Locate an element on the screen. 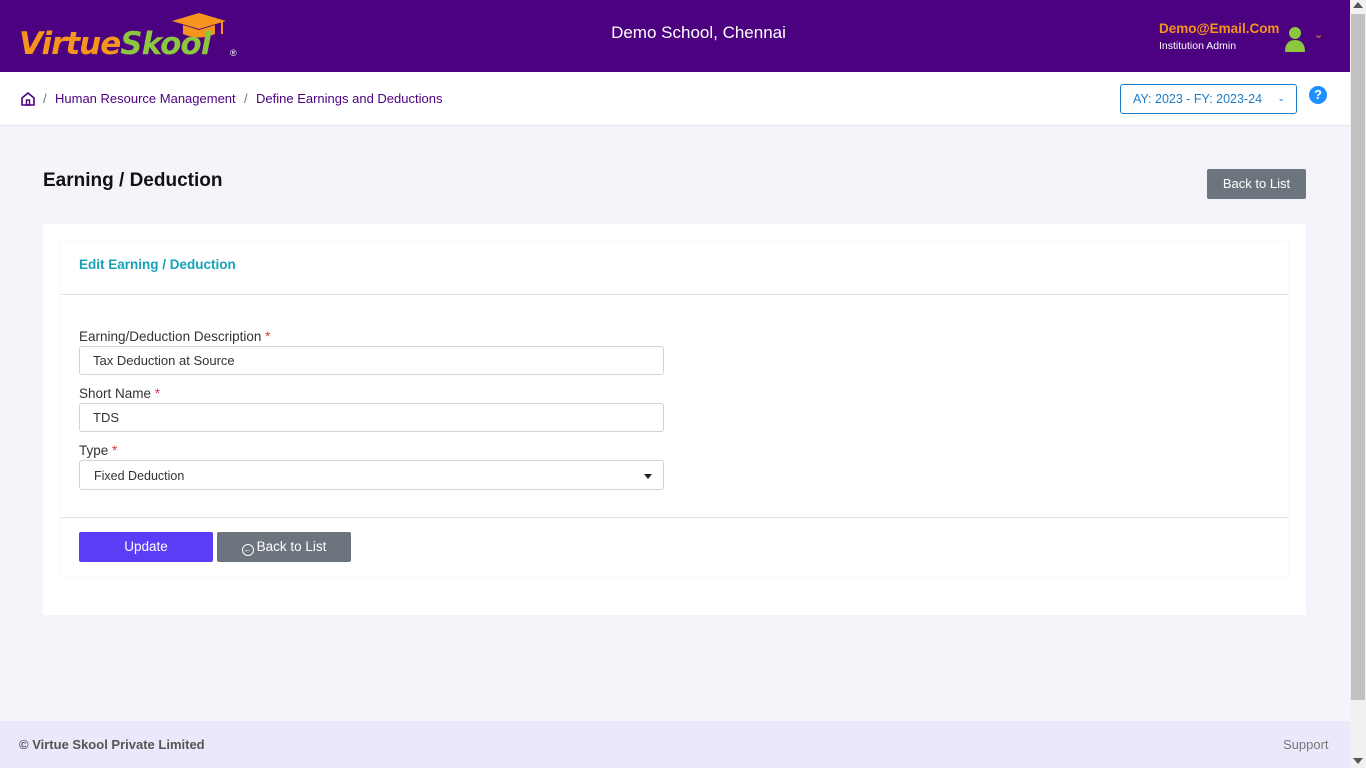 The height and width of the screenshot is (768, 1366). description-label: Earning/Deduction Description * is located at coordinates (175, 336).